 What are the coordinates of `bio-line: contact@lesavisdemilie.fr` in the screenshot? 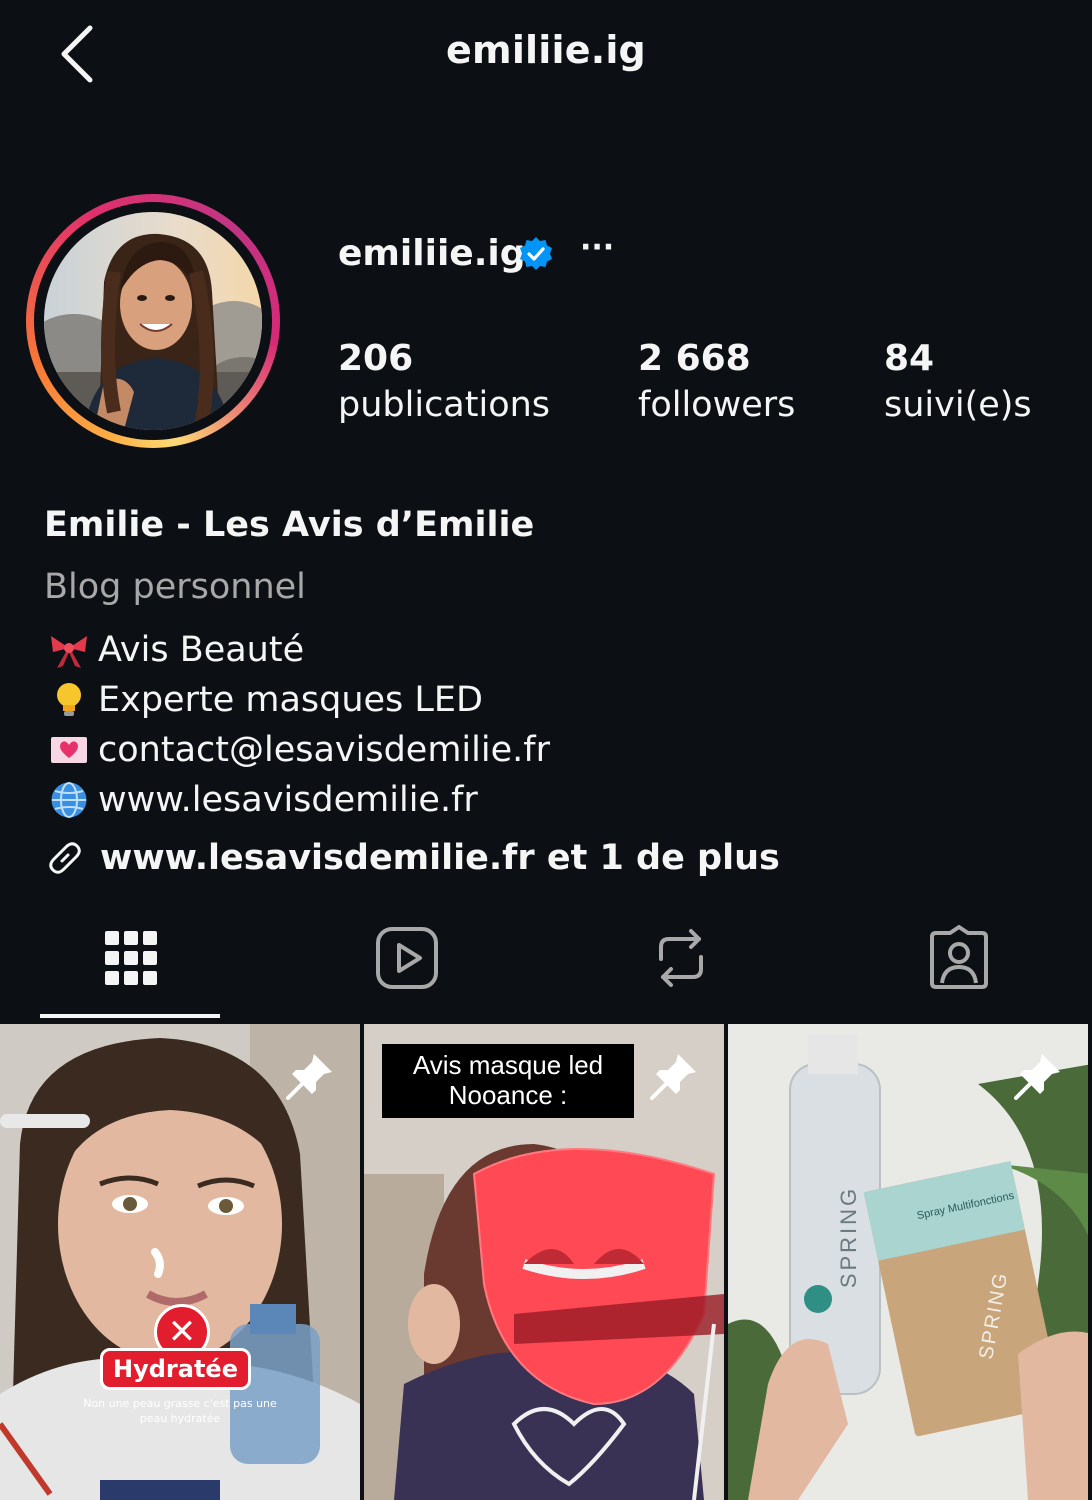 It's located at (298, 750).